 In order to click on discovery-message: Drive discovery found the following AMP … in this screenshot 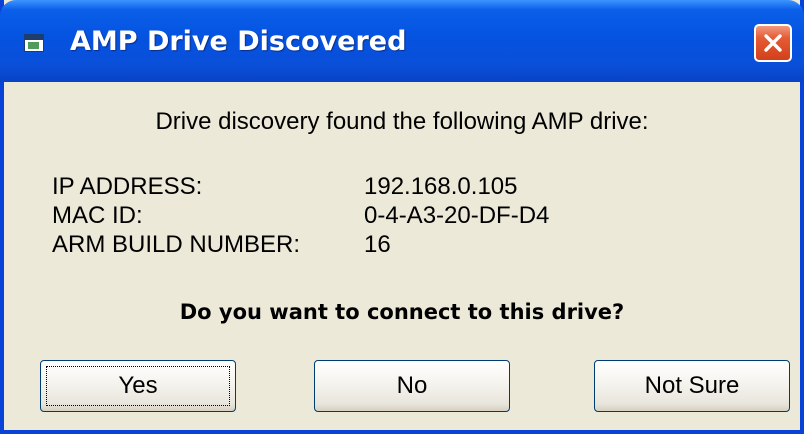, I will do `click(402, 121)`.